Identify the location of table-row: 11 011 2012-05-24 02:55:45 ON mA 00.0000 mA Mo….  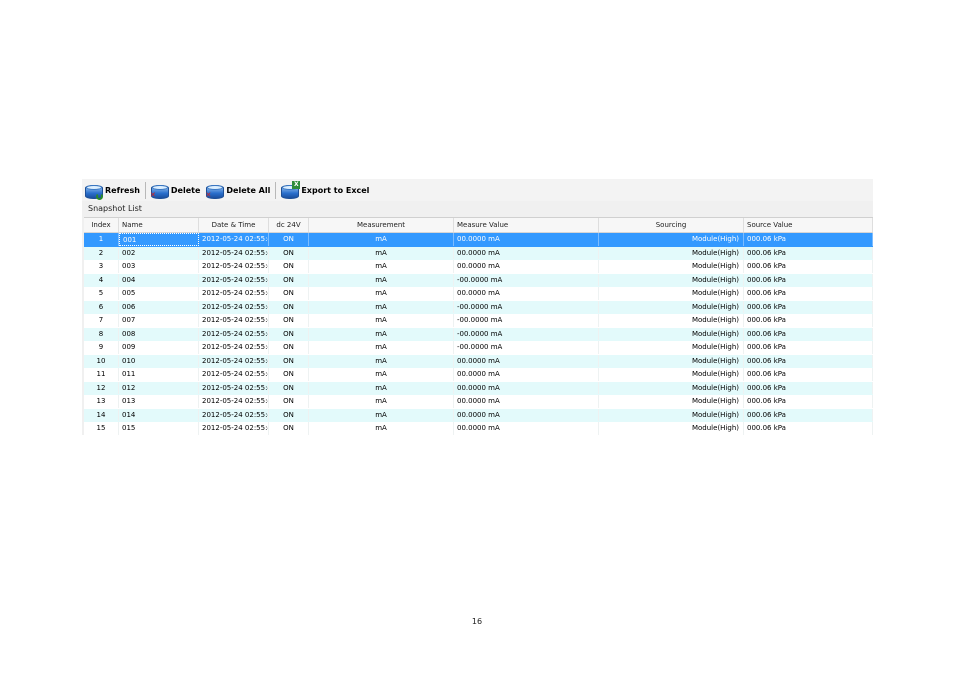
(478, 375).